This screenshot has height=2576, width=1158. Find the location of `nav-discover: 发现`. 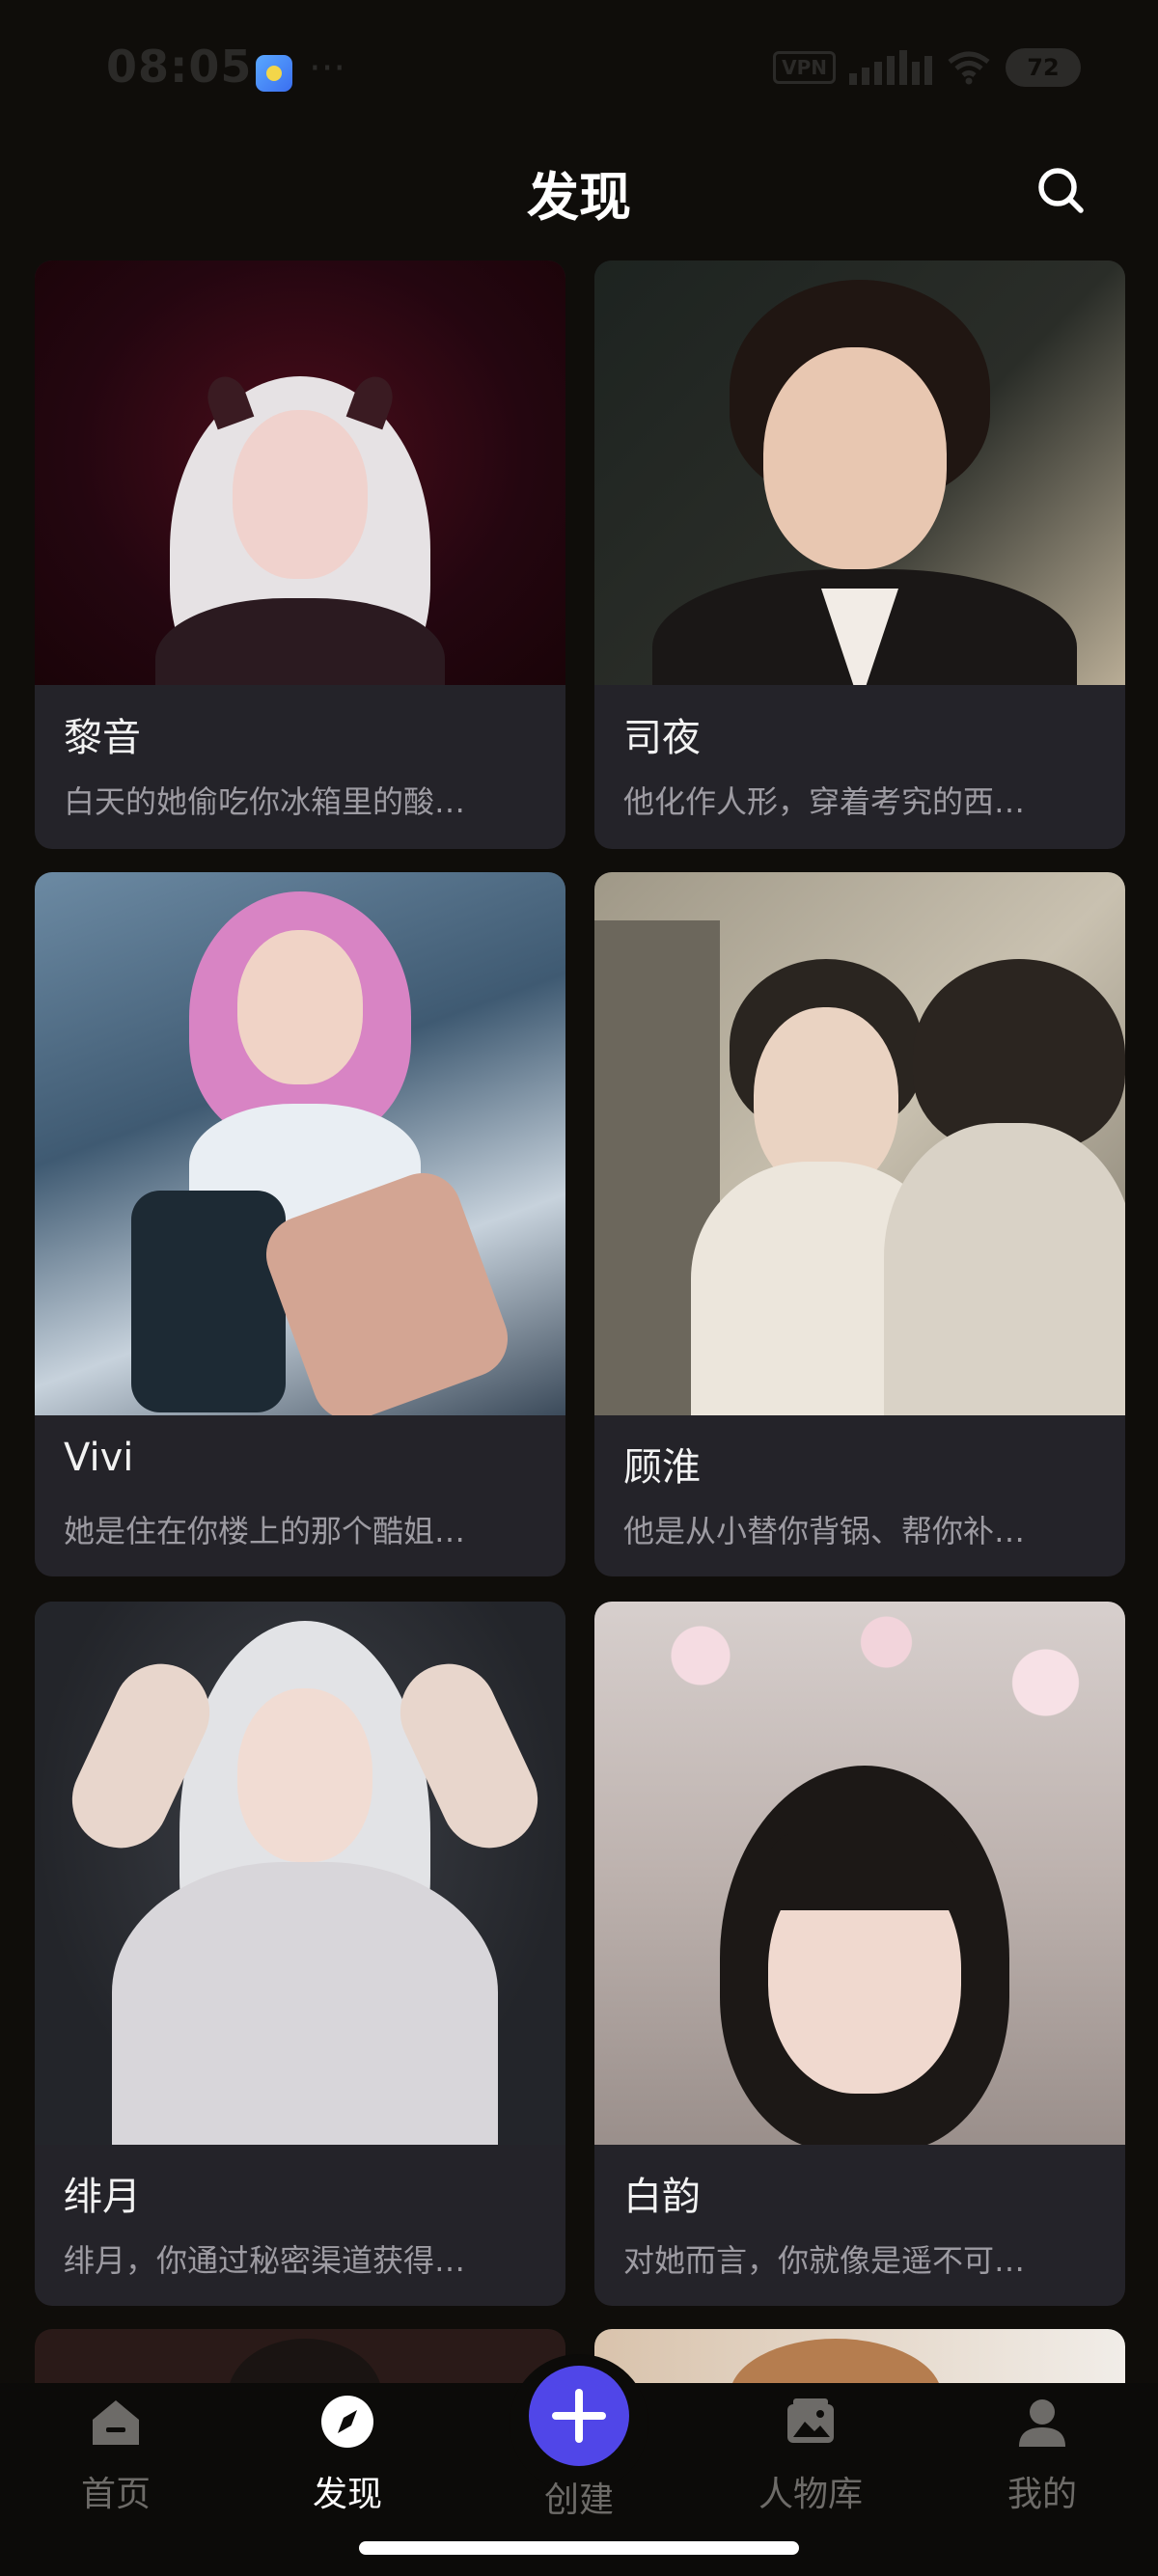

nav-discover: 发现 is located at coordinates (347, 2454).